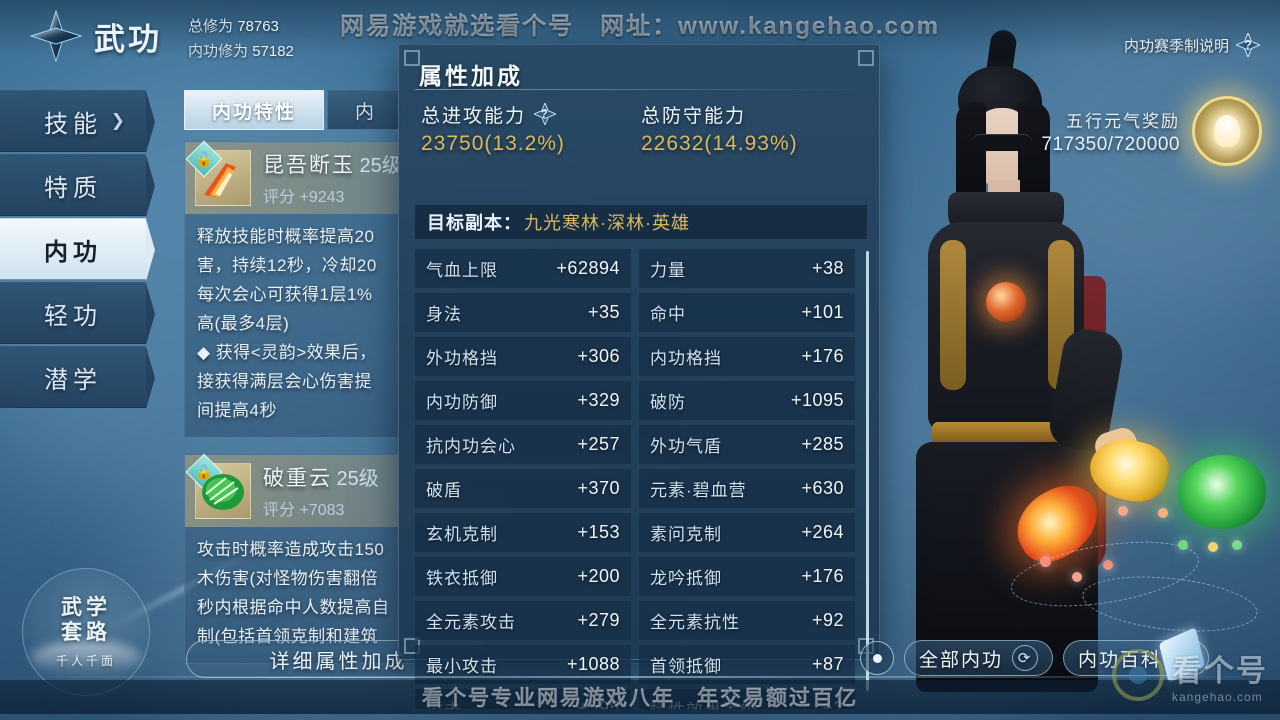 The height and width of the screenshot is (720, 1280). Describe the element at coordinates (77, 313) in the screenshot. I see `sidebar-item-lightness: 轻功` at that location.